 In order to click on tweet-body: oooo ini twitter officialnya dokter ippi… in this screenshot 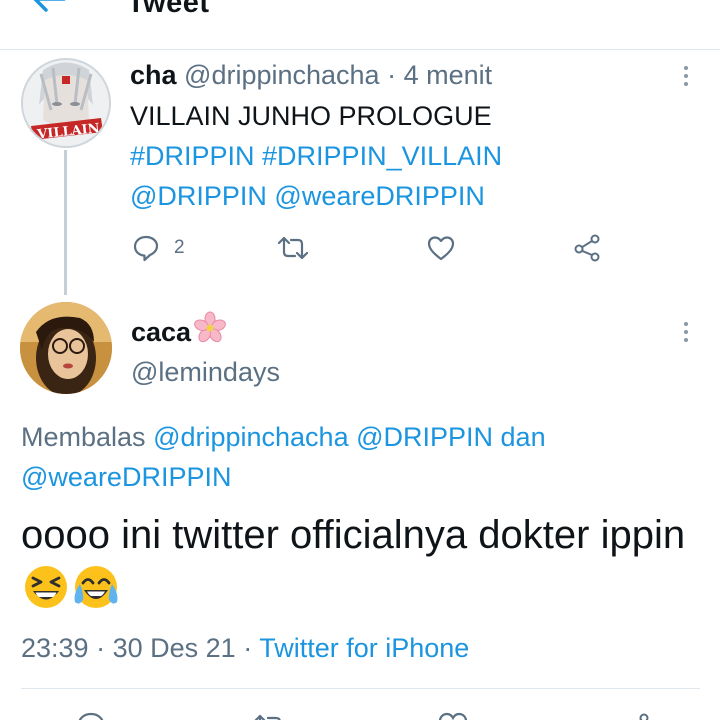, I will do `click(353, 535)`.